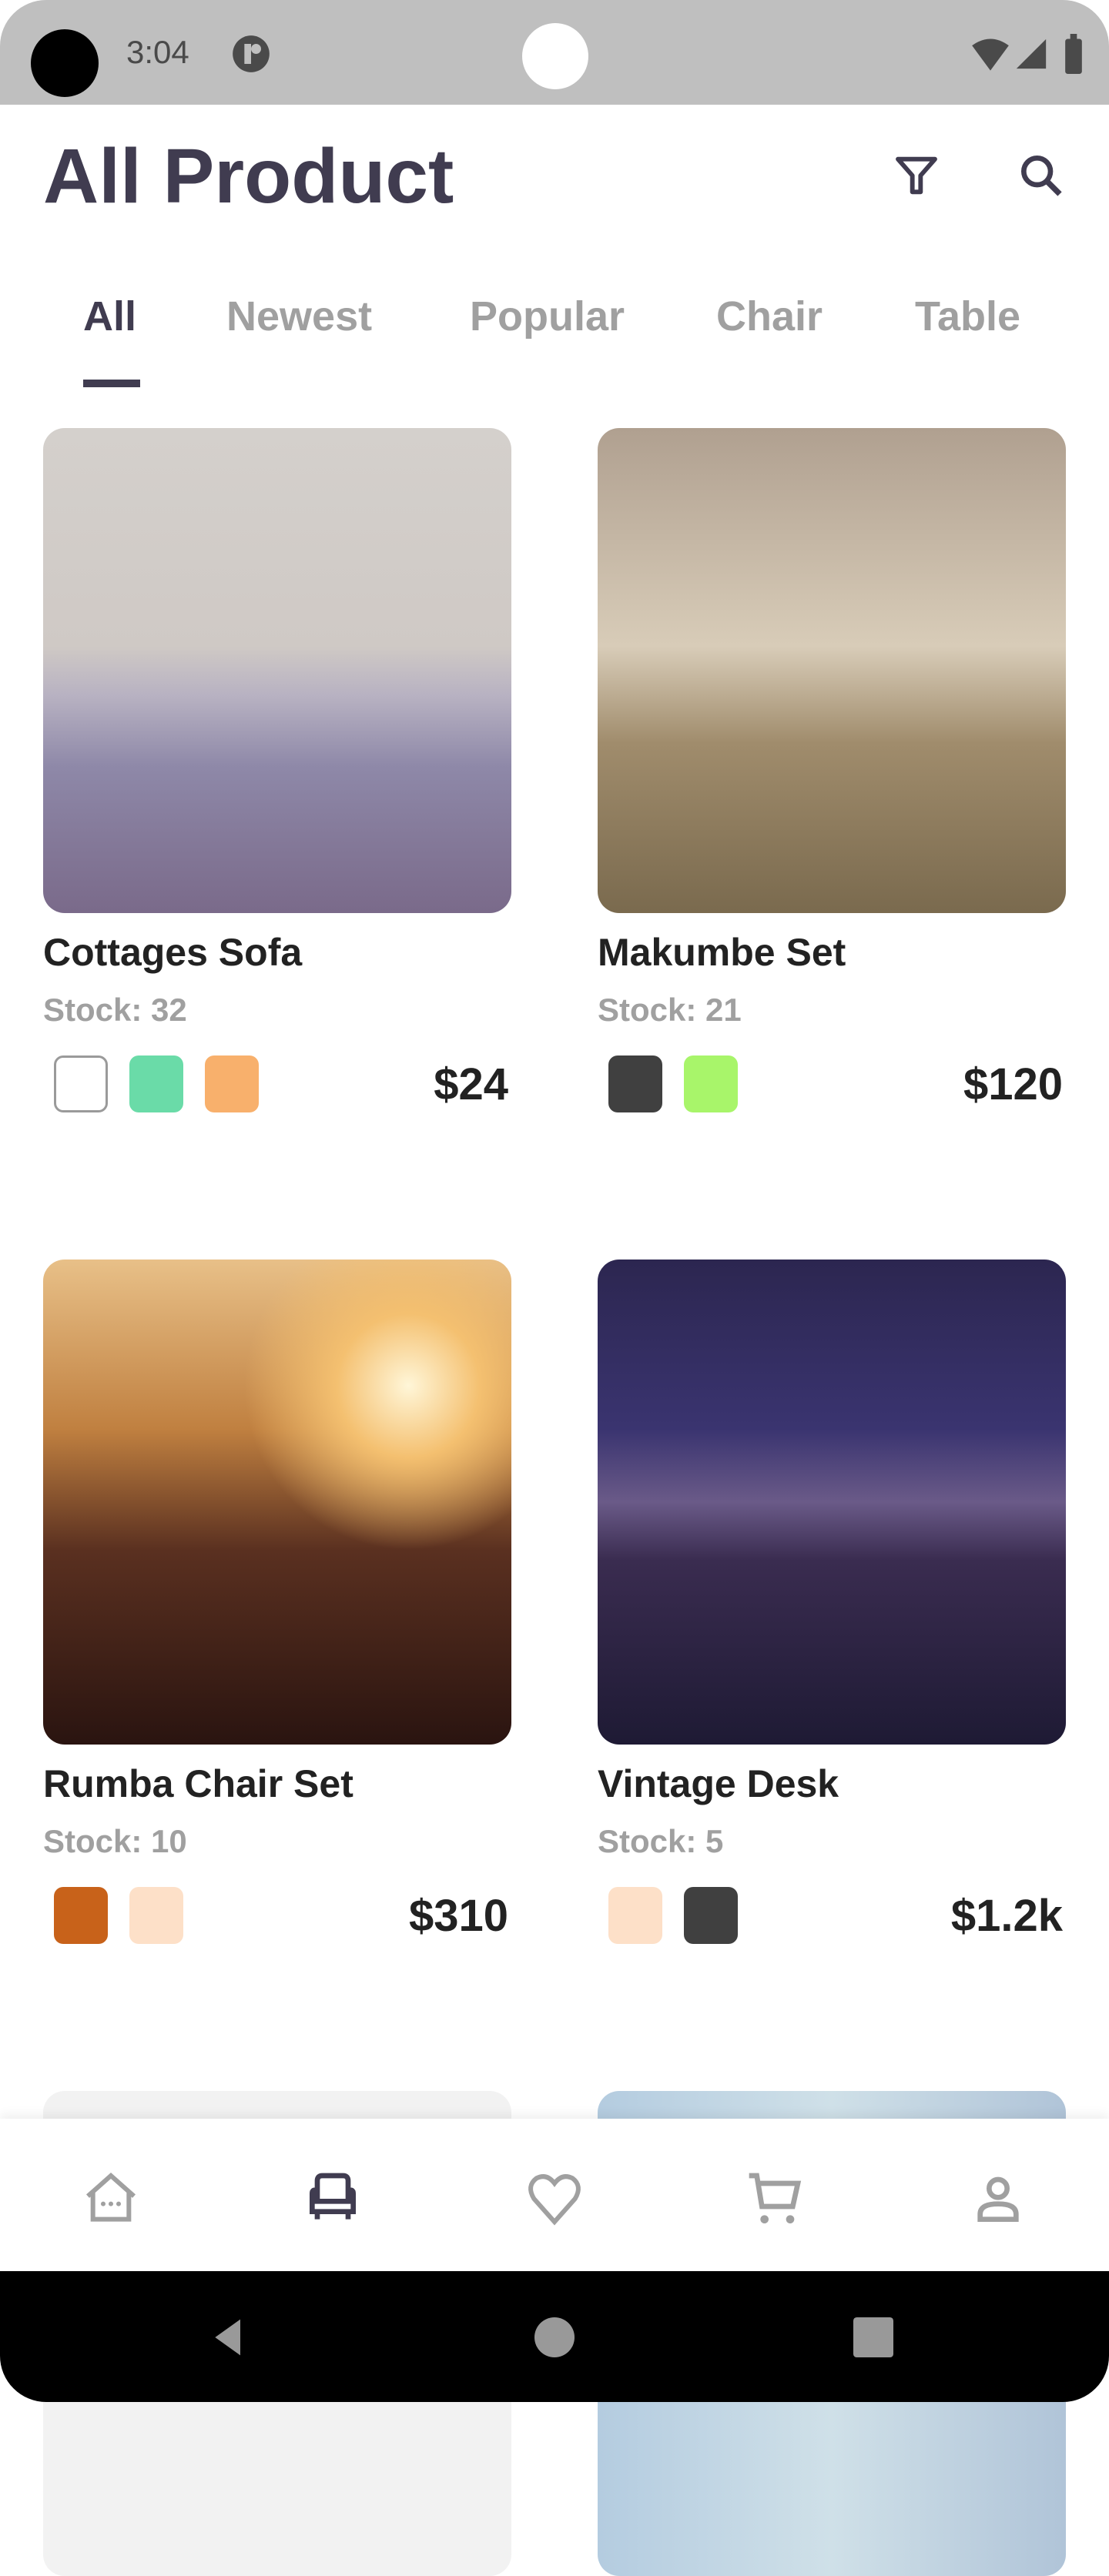 This screenshot has height=2576, width=1109. What do you see at coordinates (251, 54) in the screenshot?
I see `notification-icon` at bounding box center [251, 54].